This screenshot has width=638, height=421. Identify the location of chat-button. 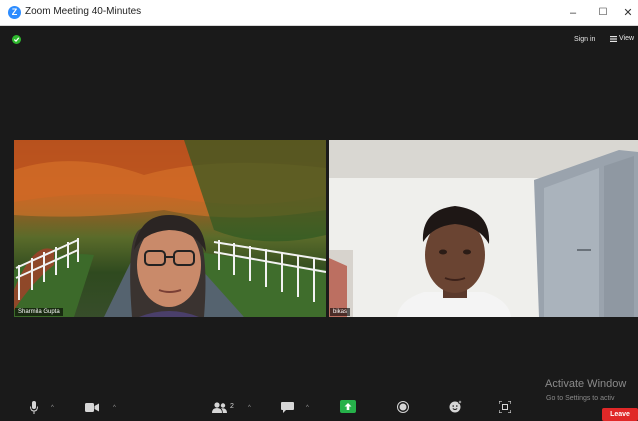
(287, 408).